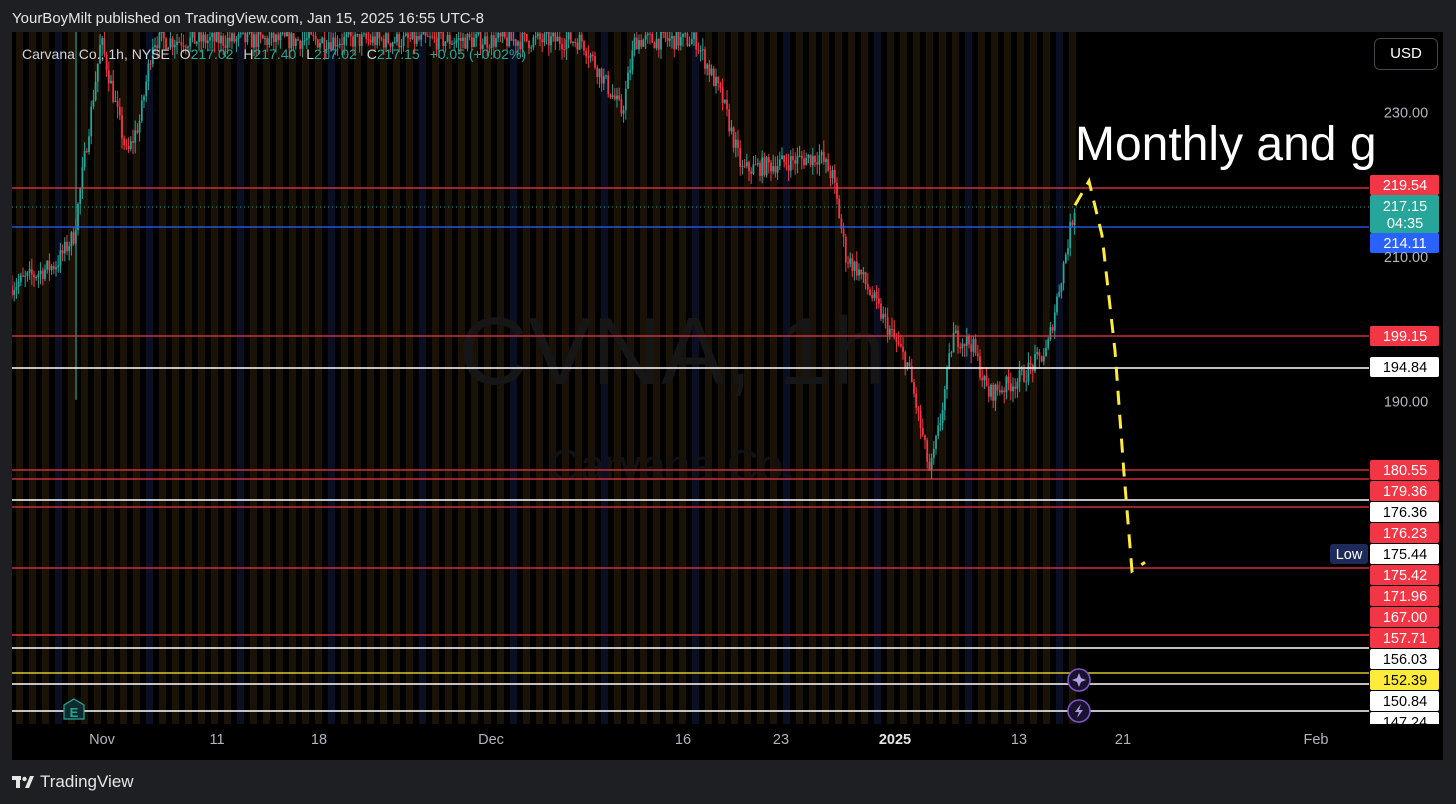 The height and width of the screenshot is (804, 1456). What do you see at coordinates (335, 54) in the screenshot?
I see `legend-low: 217.02` at bounding box center [335, 54].